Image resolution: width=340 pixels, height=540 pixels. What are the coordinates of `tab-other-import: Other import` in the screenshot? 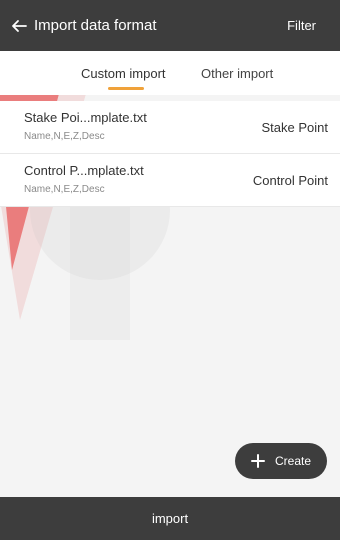 It's located at (237, 73).